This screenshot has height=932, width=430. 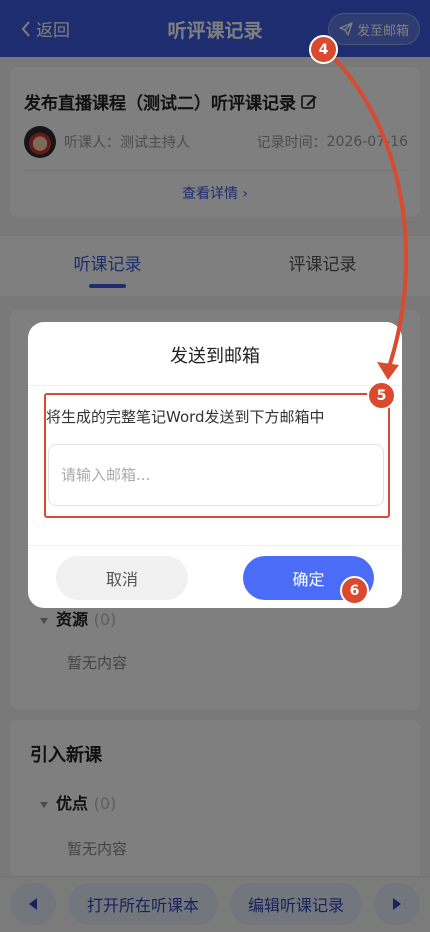 I want to click on annotation-badge-6: 6, so click(x=354, y=590).